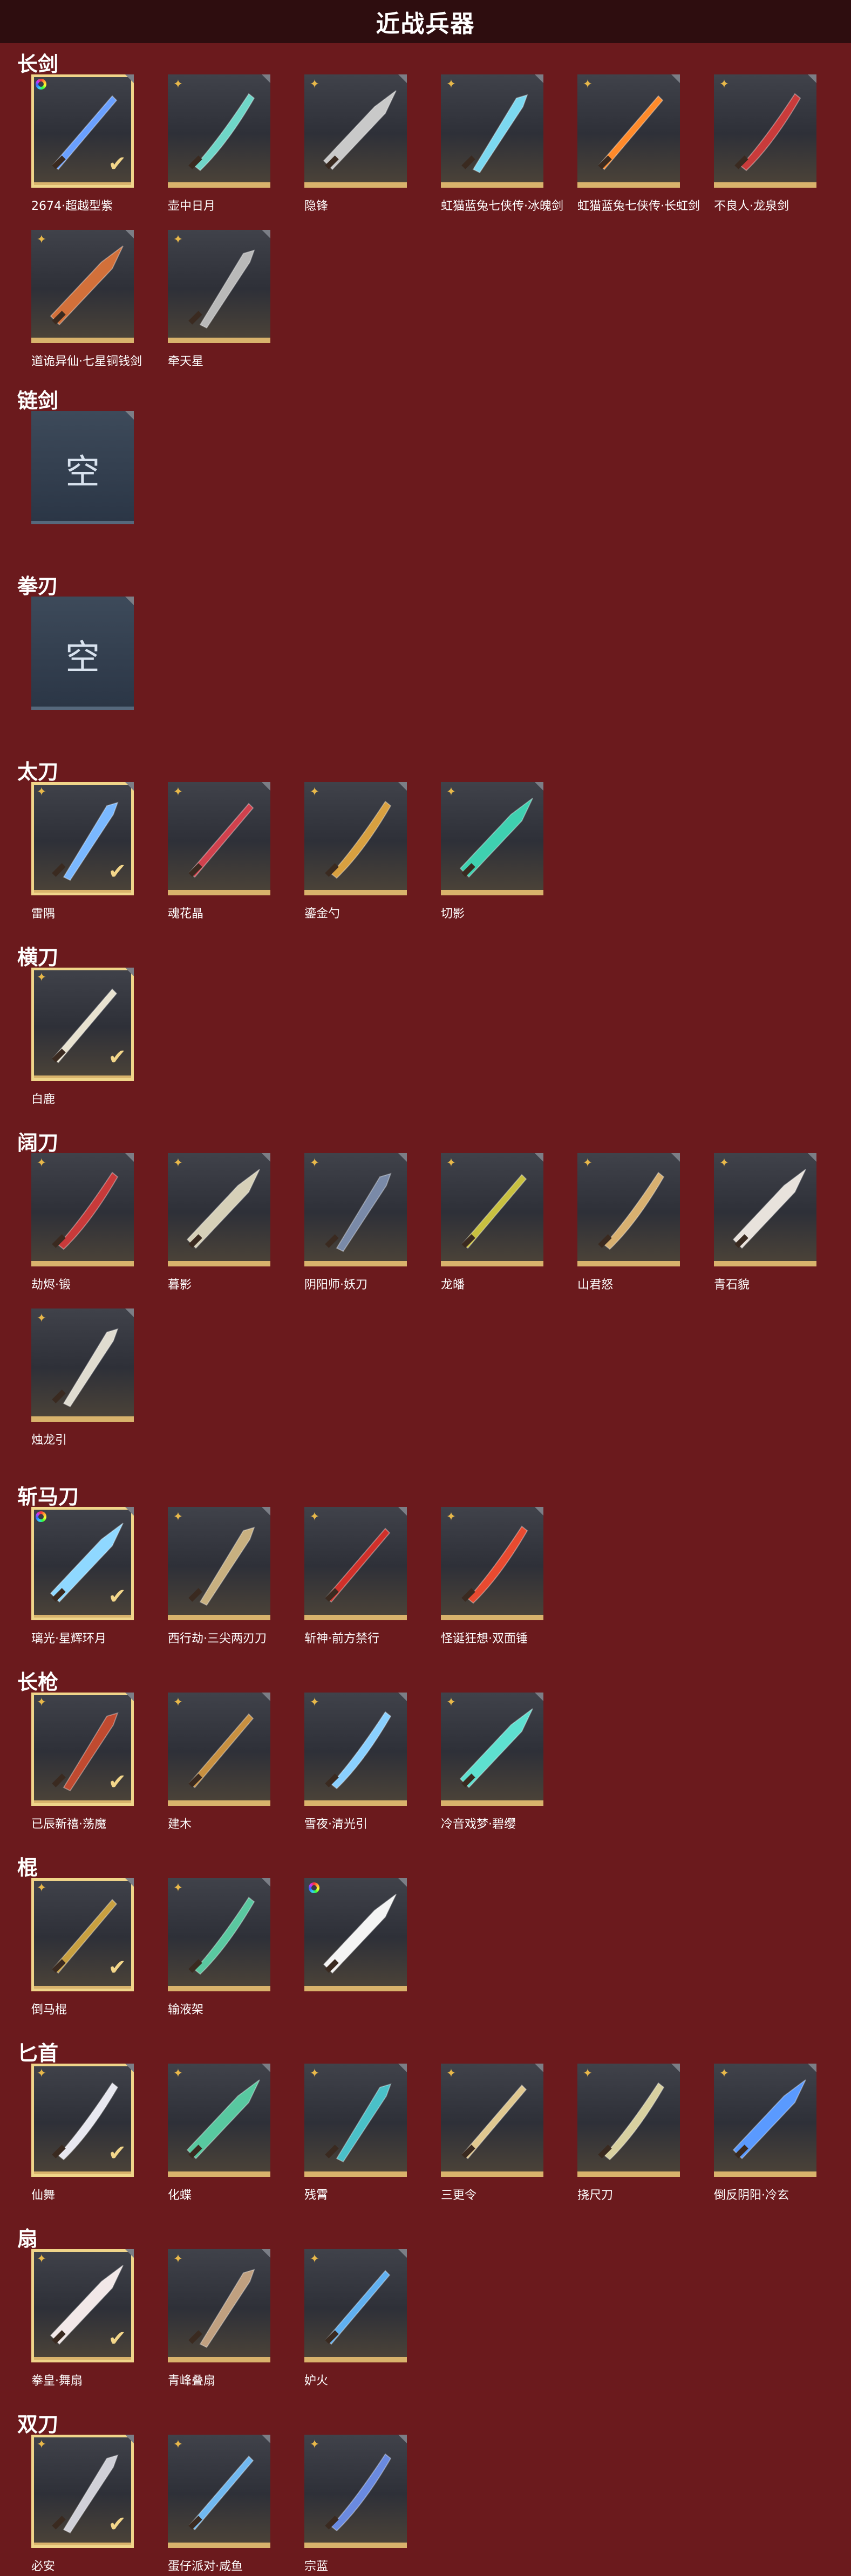  I want to click on weapon-tile: ✦ ✔ 已辰新禧·荡魔, so click(82, 1762).